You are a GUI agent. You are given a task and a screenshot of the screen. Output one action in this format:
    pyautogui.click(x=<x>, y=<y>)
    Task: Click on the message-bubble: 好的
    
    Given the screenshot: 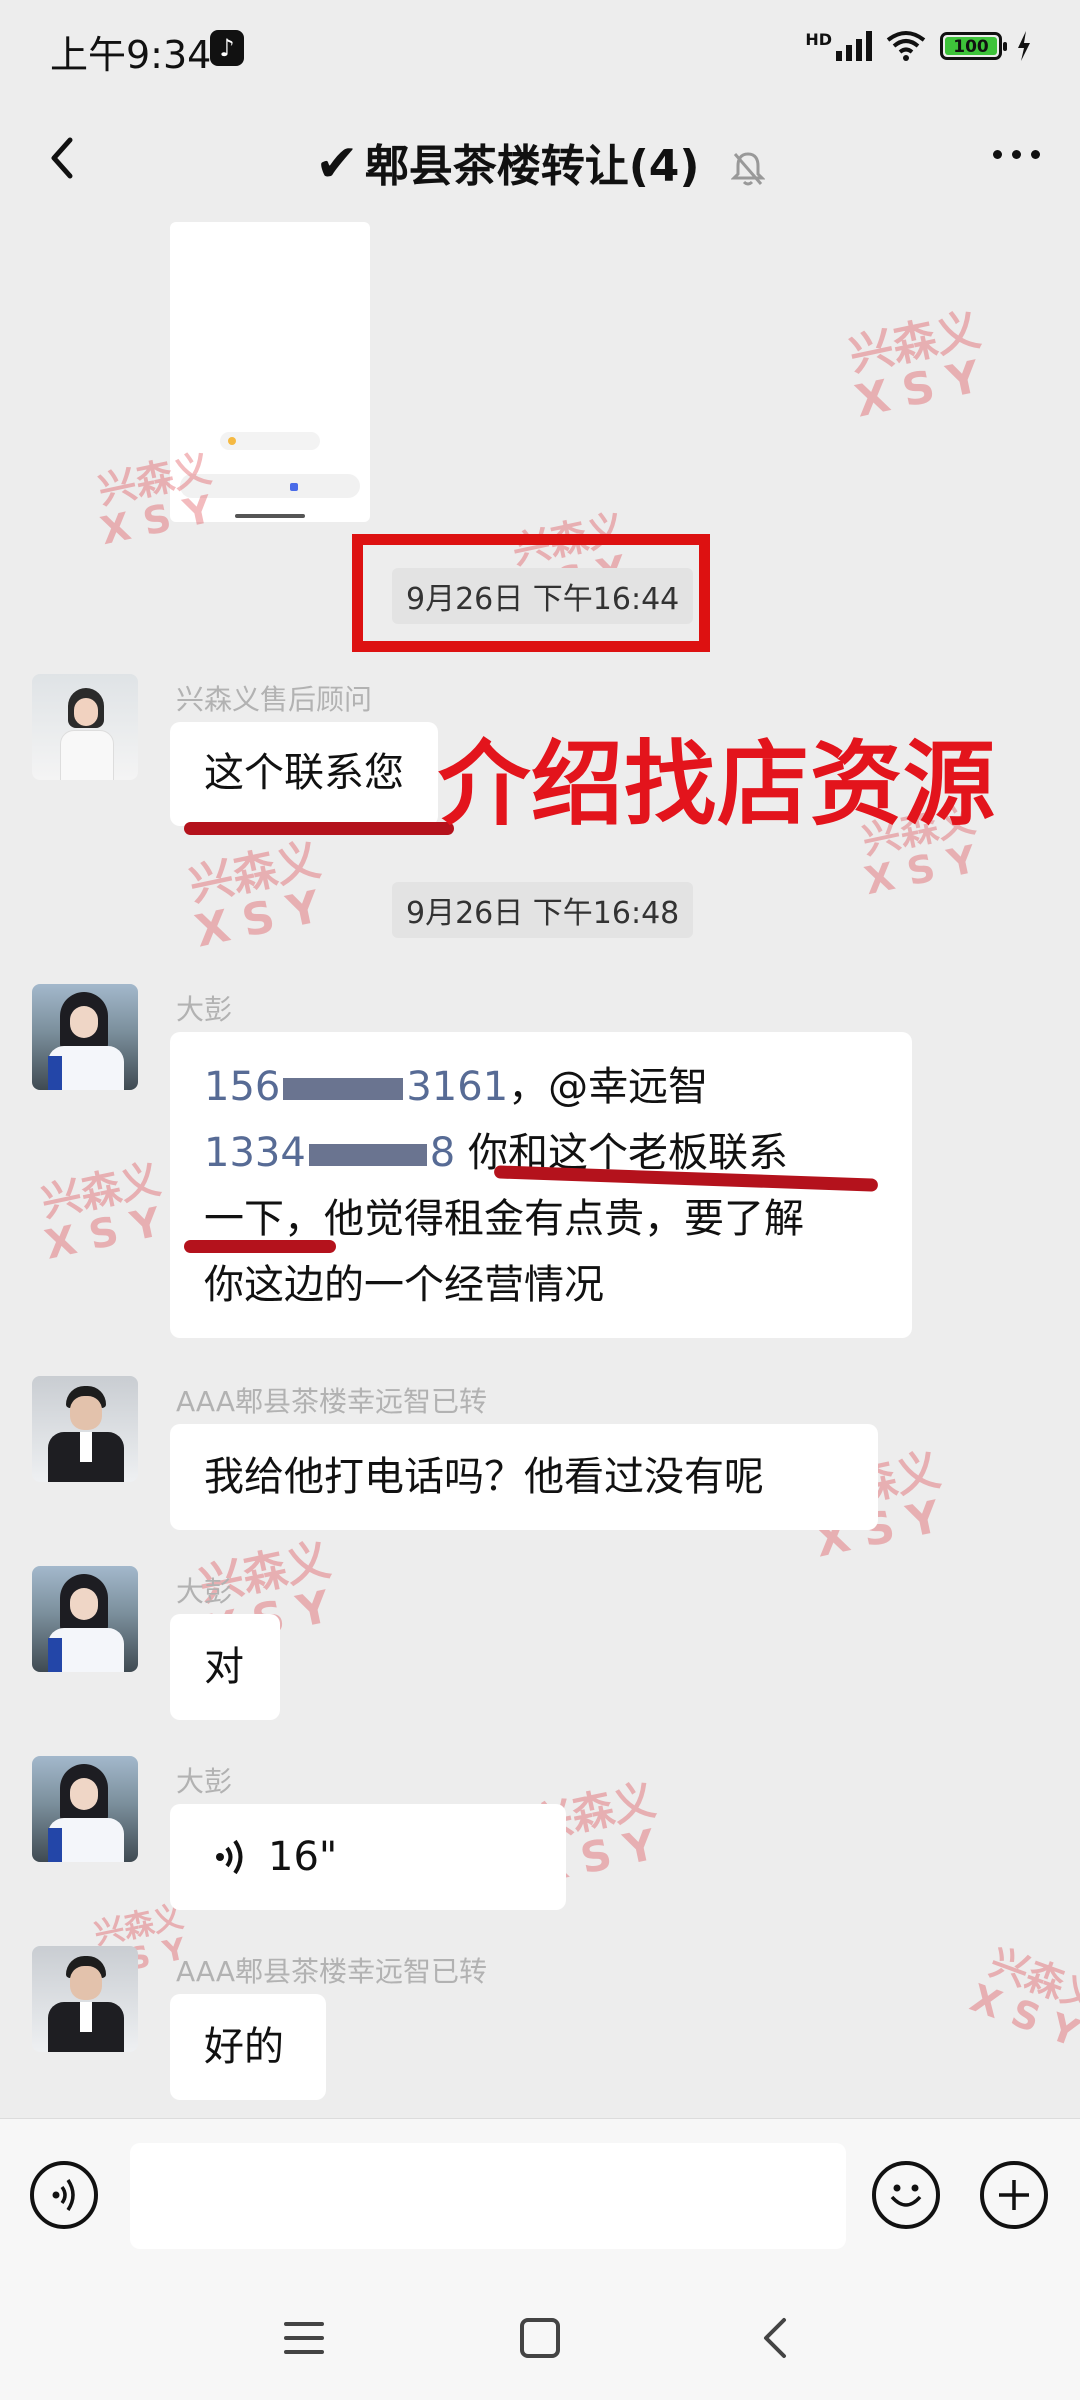 What is the action you would take?
    pyautogui.click(x=248, y=2047)
    